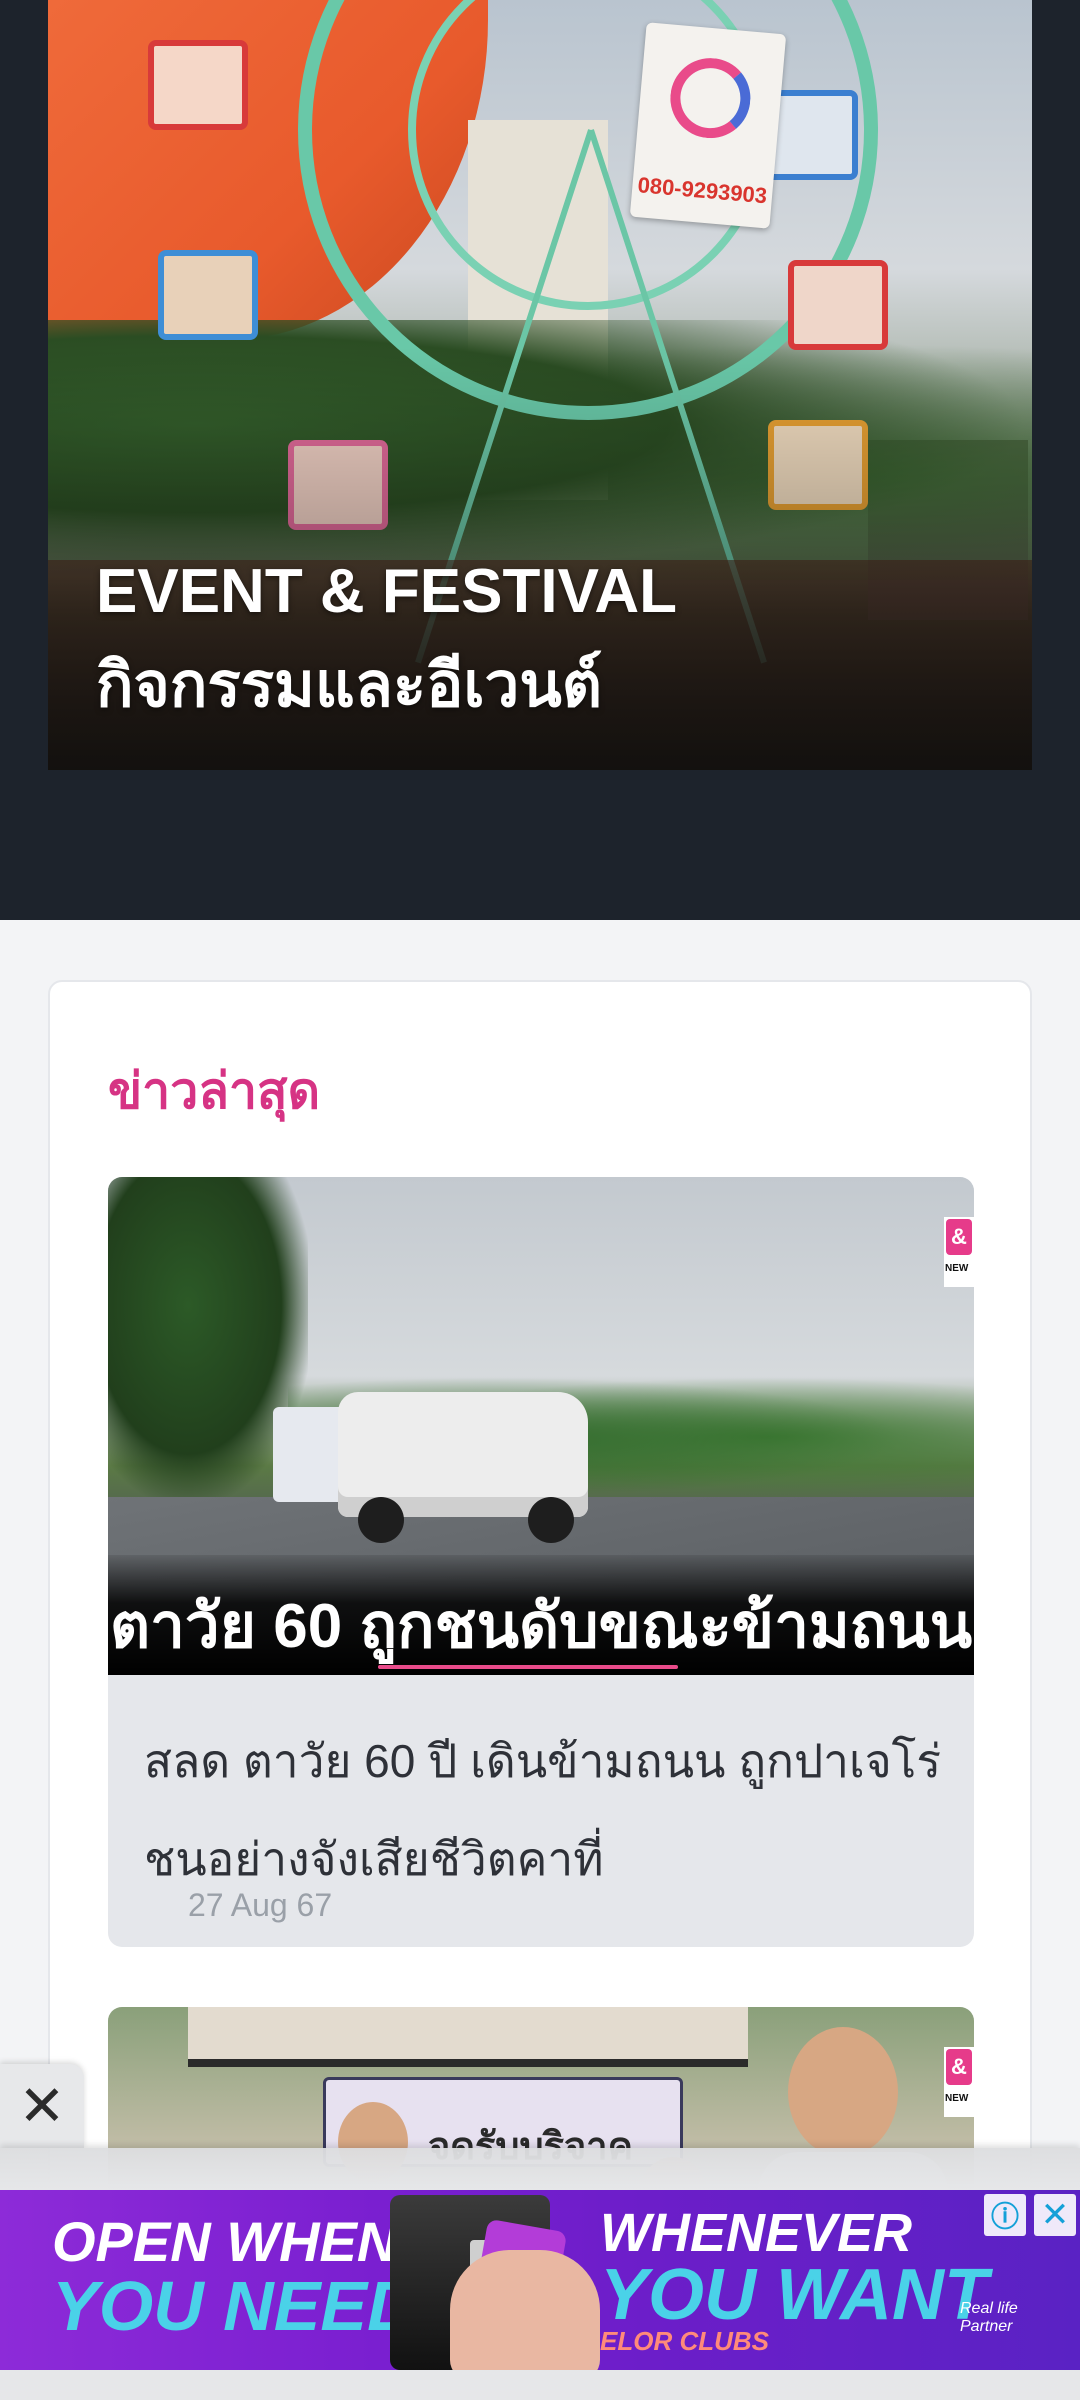 Image resolution: width=1080 pixels, height=2400 pixels. Describe the element at coordinates (349, 685) in the screenshot. I see `hero-title-th: กิจกรรมและอีเวนต์` at that location.